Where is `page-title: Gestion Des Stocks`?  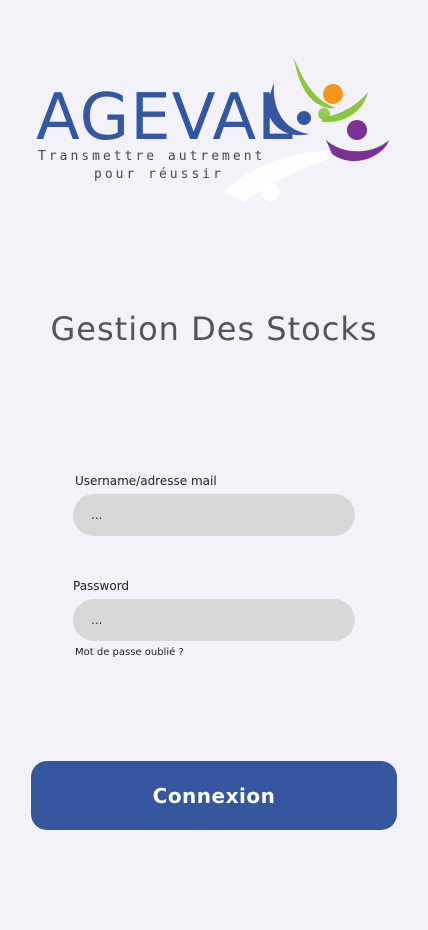
page-title: Gestion Des Stocks is located at coordinates (214, 329).